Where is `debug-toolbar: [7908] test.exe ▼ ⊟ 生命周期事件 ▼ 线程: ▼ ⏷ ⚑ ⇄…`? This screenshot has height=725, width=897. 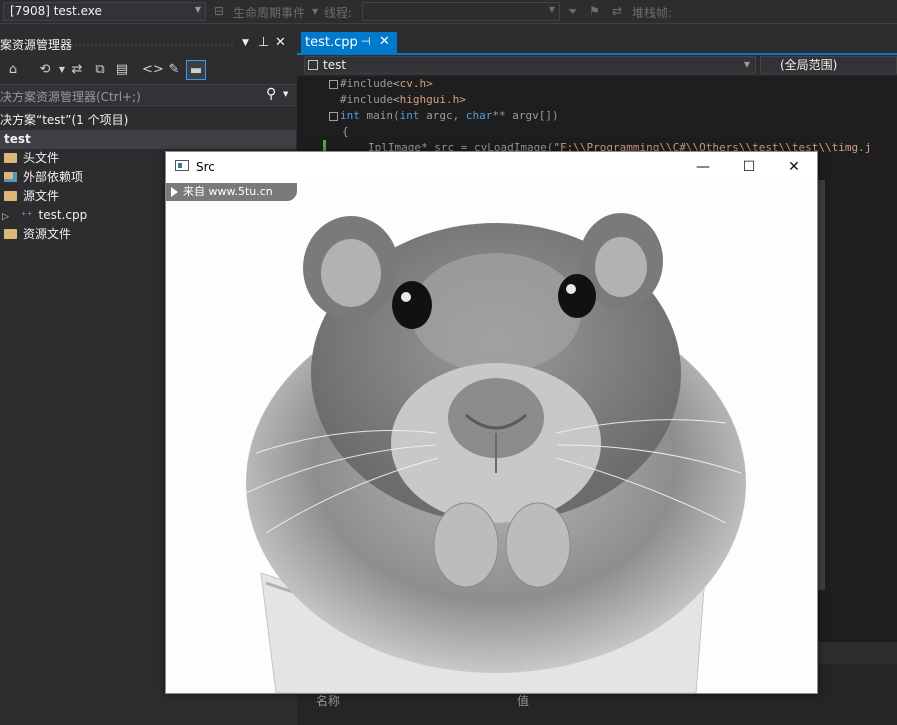
debug-toolbar: [7908] test.exe ▼ ⊟ 生命周期事件 ▼ 线程: ▼ ⏷ ⚑ ⇄… is located at coordinates (448, 12).